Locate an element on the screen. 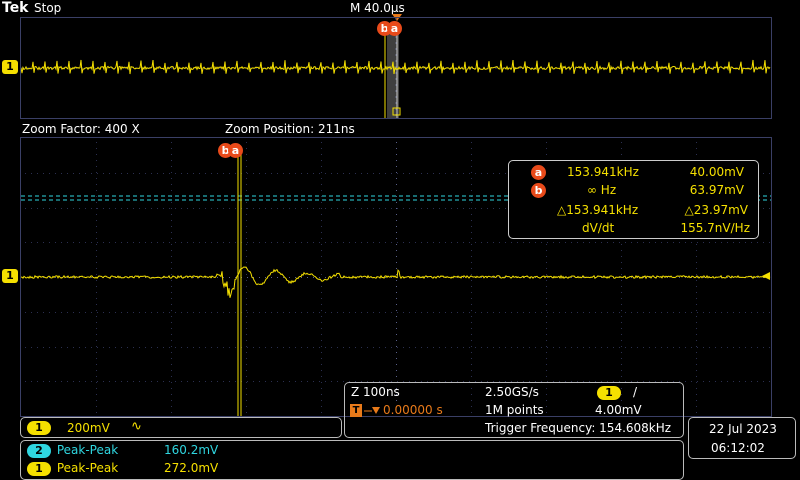 The width and height of the screenshot is (800, 480). record-length: 1M points is located at coordinates (514, 410).